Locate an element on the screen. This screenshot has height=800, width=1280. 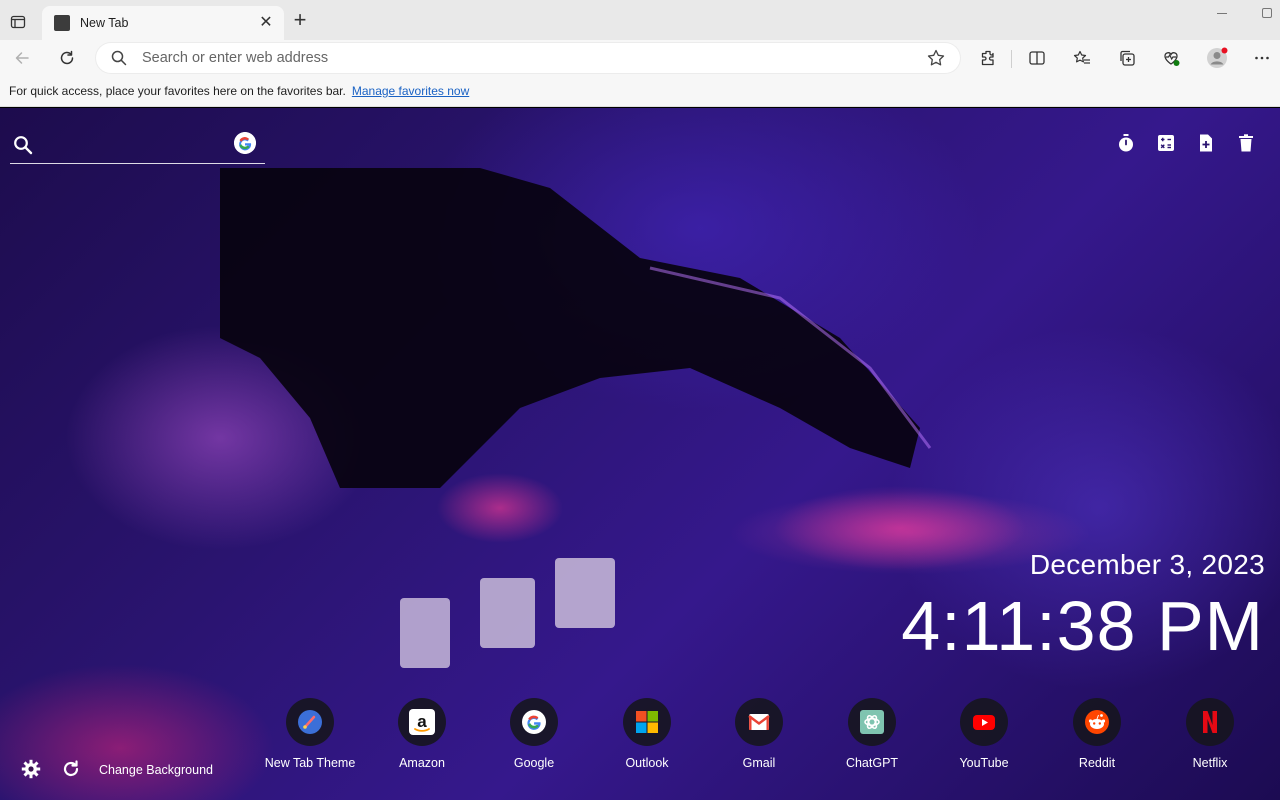
new-note-icon is located at coordinates (1206, 143).